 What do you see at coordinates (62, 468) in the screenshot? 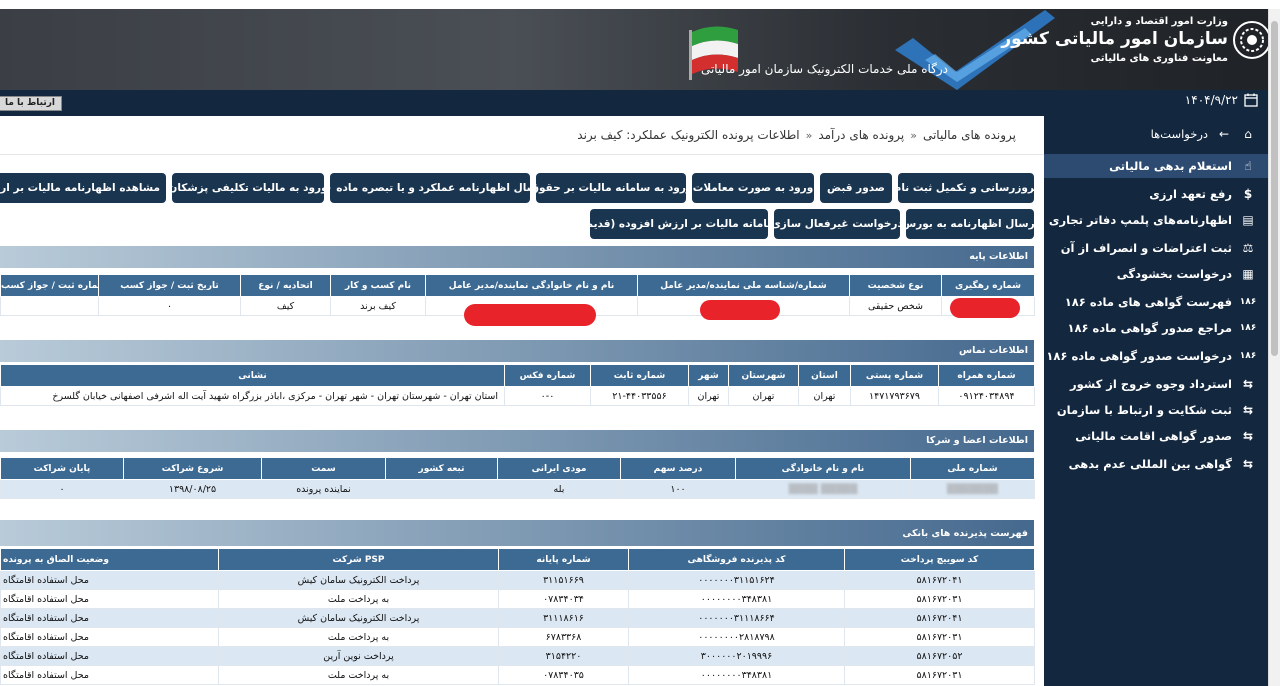
I see `col-partnership-end: پایان شراکت` at bounding box center [62, 468].